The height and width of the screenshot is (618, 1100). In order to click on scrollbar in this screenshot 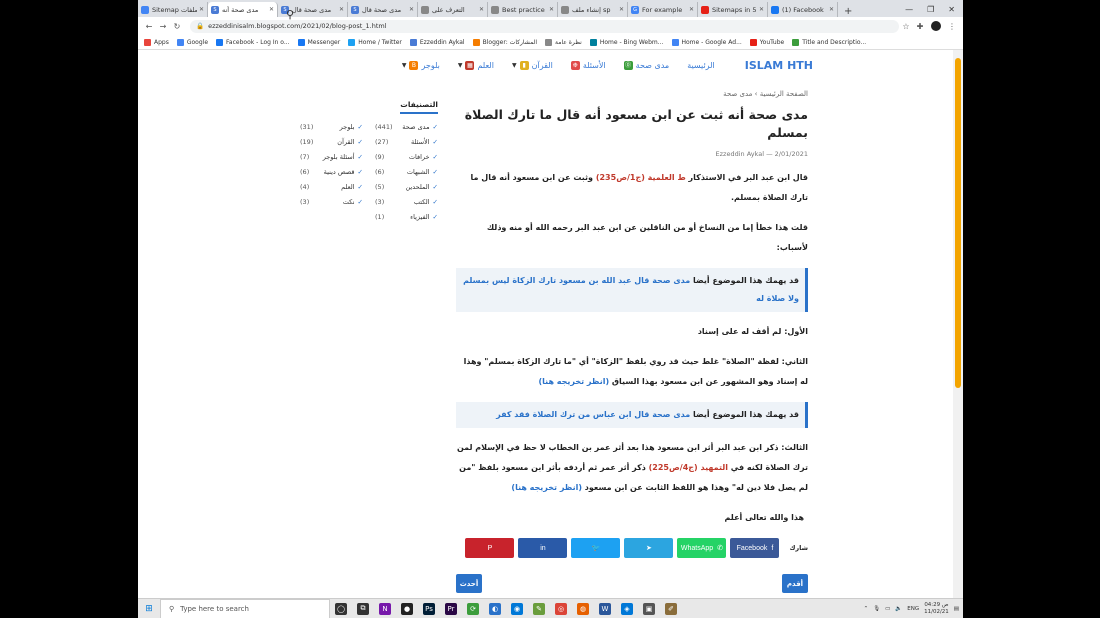, I will do `click(958, 324)`.